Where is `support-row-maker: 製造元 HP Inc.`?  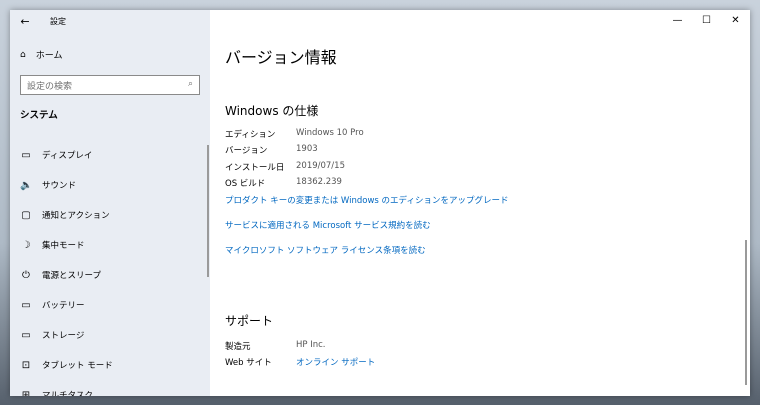
support-row-maker: 製造元 HP Inc. is located at coordinates (300, 348).